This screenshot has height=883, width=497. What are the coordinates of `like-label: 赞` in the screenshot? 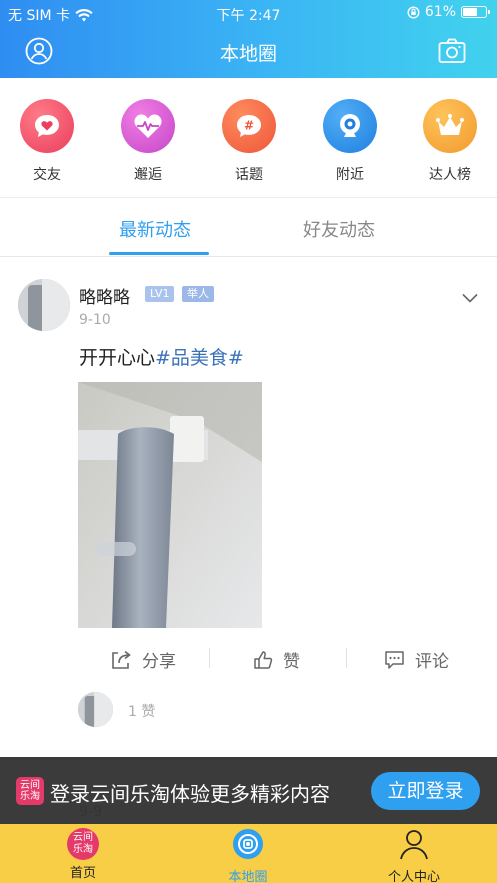 It's located at (291, 662).